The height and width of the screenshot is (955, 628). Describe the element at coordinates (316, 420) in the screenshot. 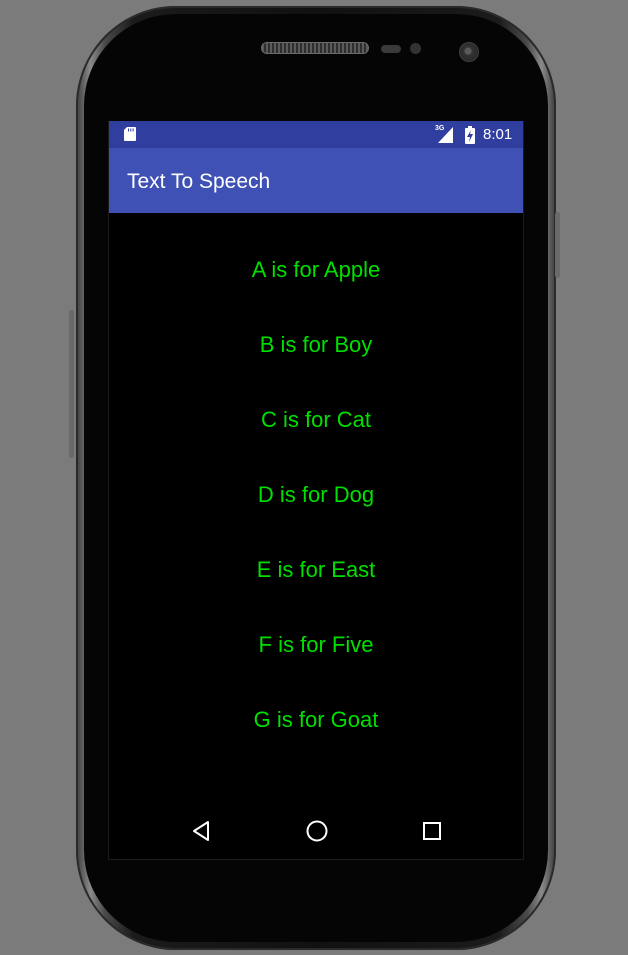

I see `list-item-c: C is for Cat` at that location.